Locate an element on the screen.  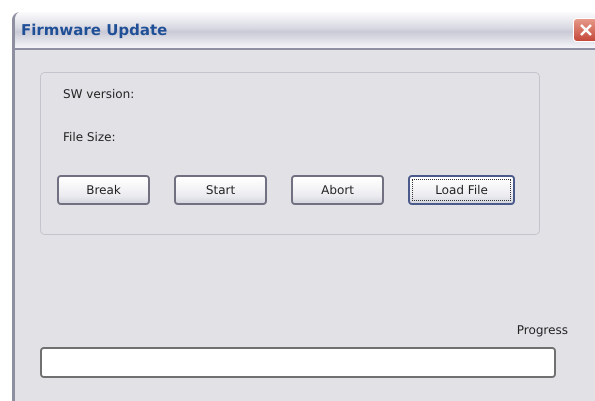
dialog-button: Break is located at coordinates (103, 190).